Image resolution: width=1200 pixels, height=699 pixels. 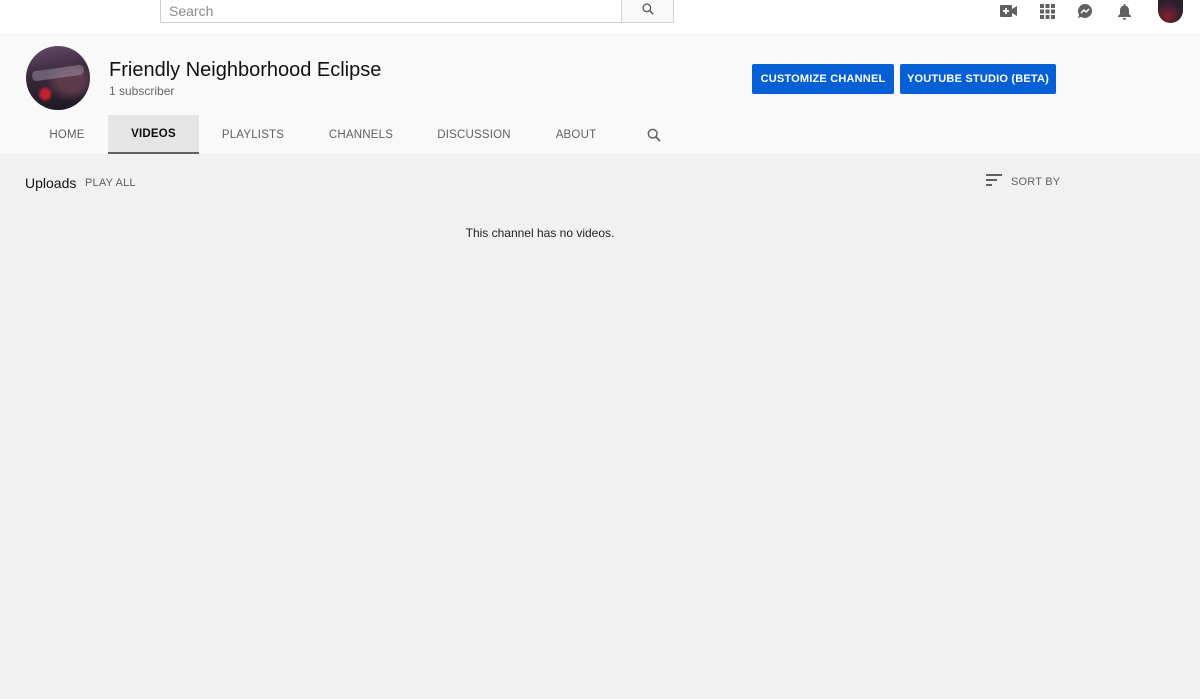 I want to click on sort-by-button: SORT BY, so click(x=1023, y=182).